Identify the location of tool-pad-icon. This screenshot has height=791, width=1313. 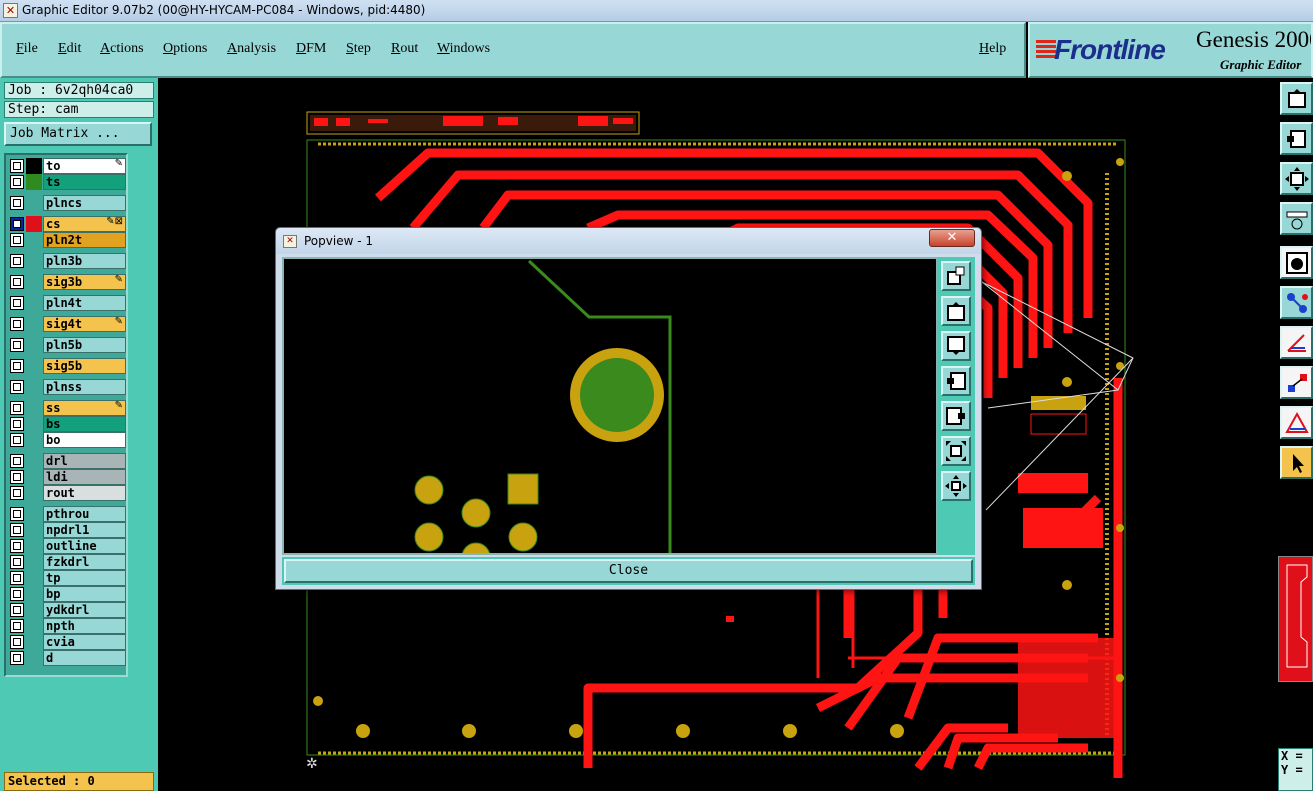
(1296, 262).